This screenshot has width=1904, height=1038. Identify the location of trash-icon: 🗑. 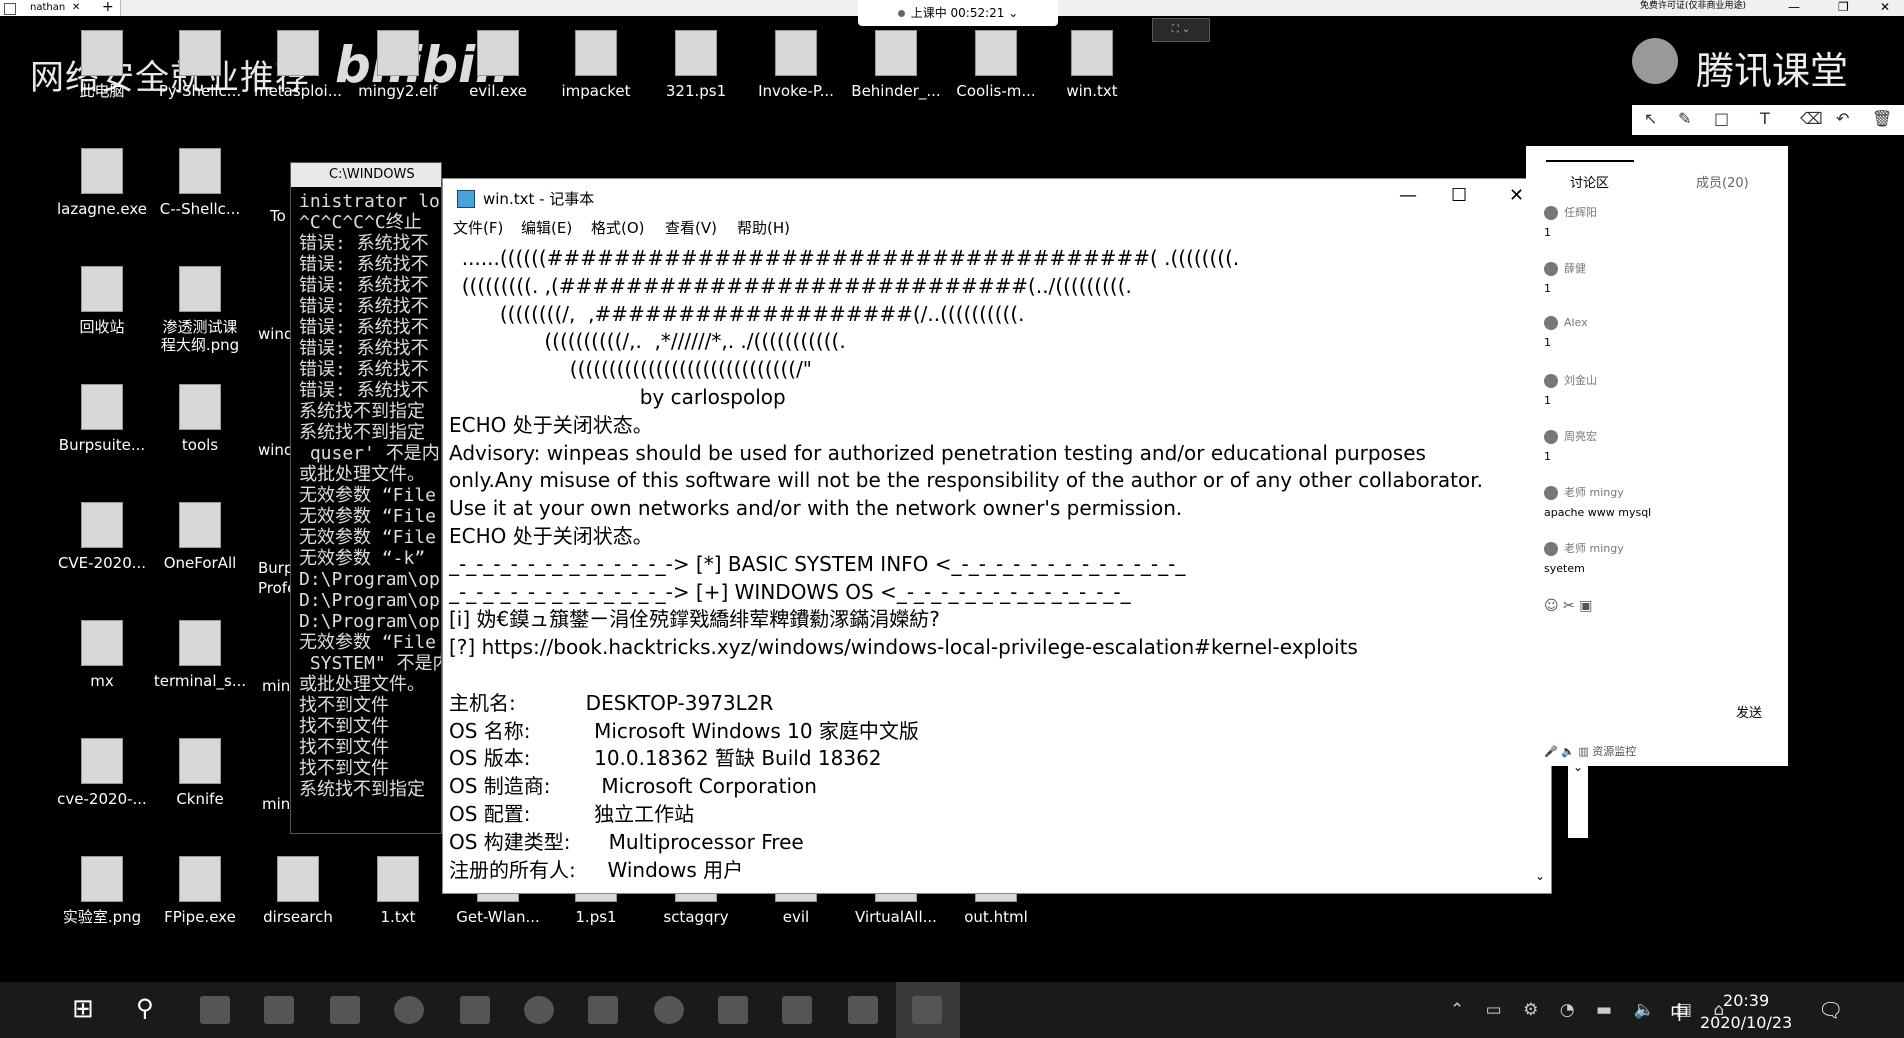
(1882, 118).